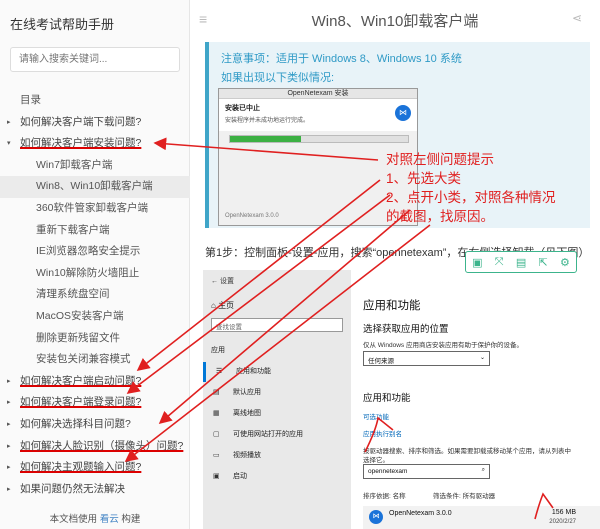  Describe the element at coordinates (252, 216) in the screenshot. I see `dialog-footer: OpenNetexam 3.0.0` at that location.